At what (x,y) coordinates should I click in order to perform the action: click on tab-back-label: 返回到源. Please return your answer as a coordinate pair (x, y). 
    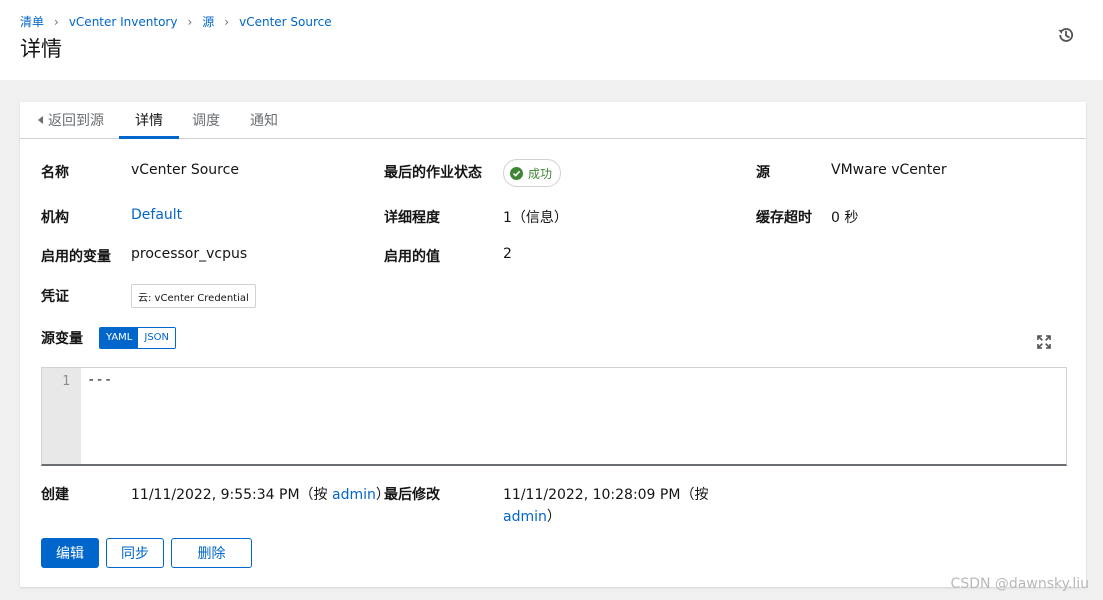
    Looking at the image, I should click on (76, 121).